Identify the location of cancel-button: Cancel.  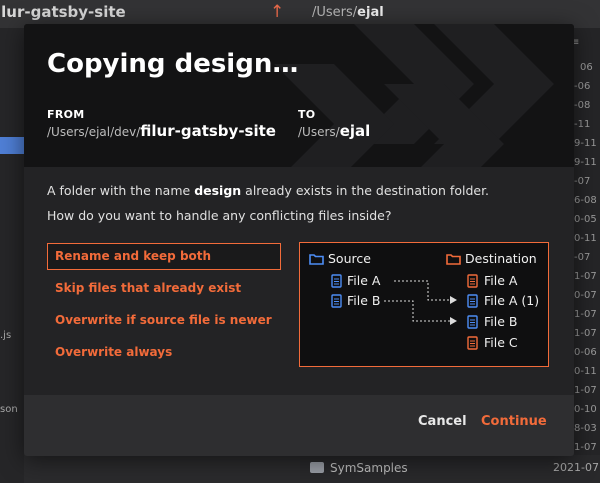
(442, 421).